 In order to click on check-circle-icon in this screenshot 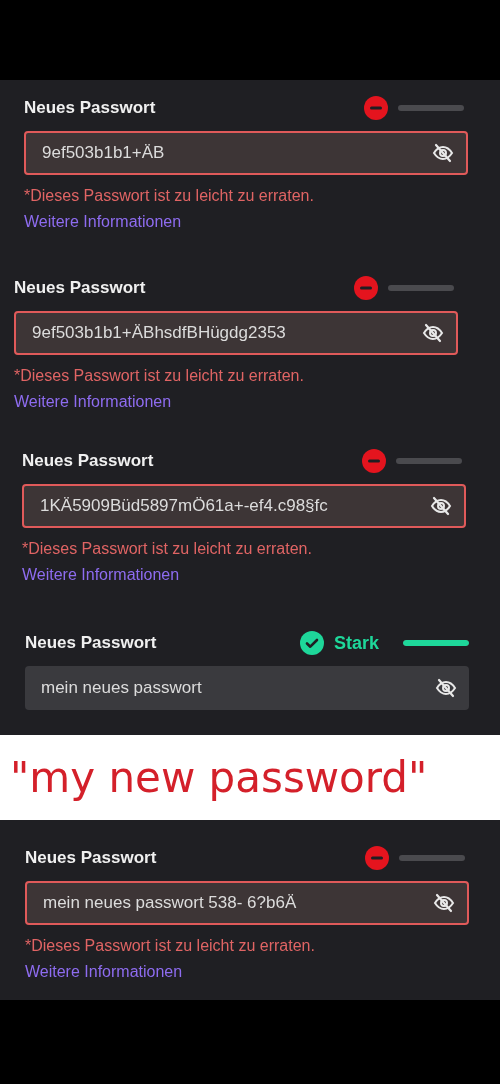, I will do `click(311, 643)`.